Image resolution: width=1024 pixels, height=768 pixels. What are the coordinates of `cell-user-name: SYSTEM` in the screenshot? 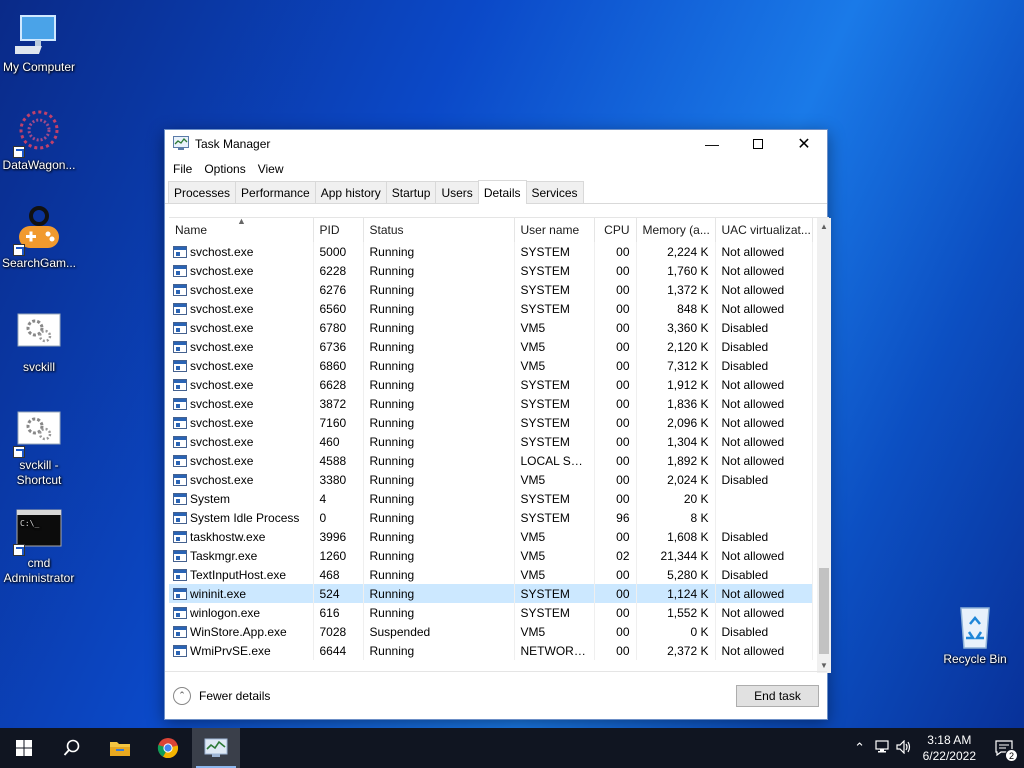 It's located at (554, 441).